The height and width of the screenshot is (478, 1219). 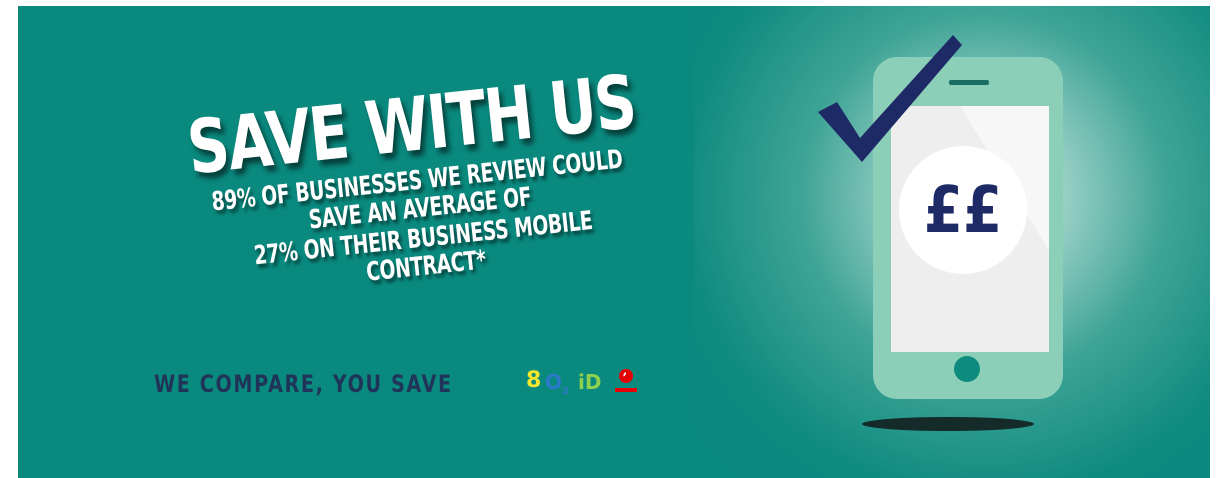 What do you see at coordinates (948, 424) in the screenshot?
I see `phone-shadow` at bounding box center [948, 424].